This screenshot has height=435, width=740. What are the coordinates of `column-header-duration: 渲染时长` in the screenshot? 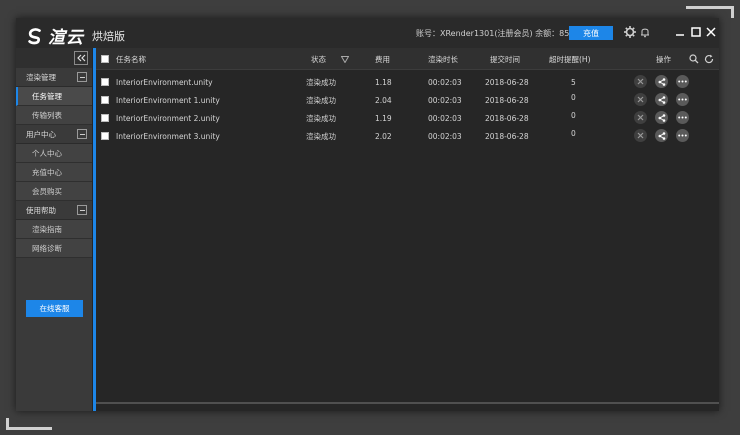 It's located at (443, 59).